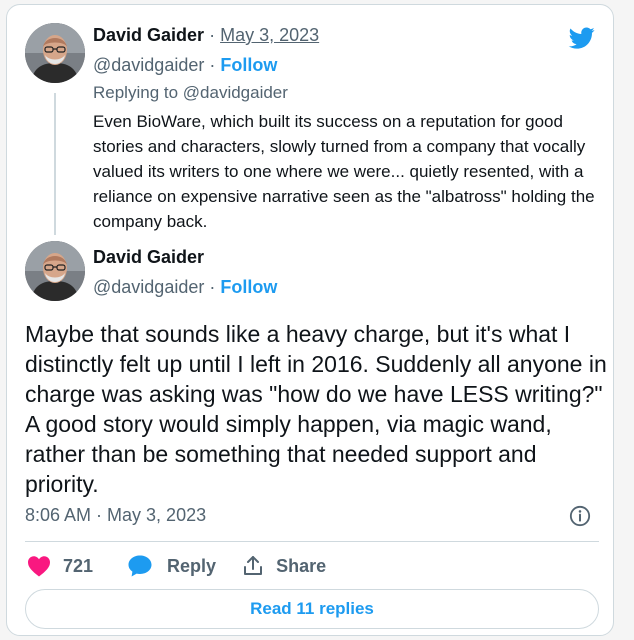  I want to click on info-icon, so click(580, 516).